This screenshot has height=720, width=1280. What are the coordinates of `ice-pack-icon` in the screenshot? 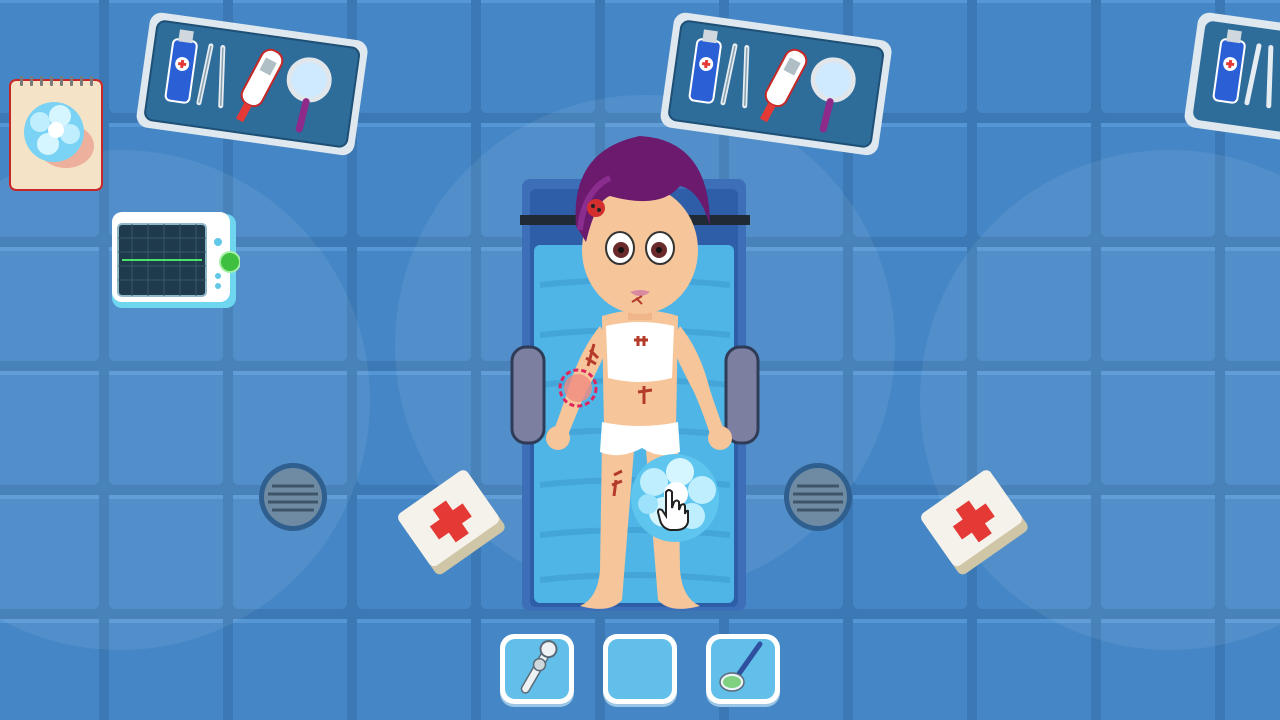 It's located at (54, 132).